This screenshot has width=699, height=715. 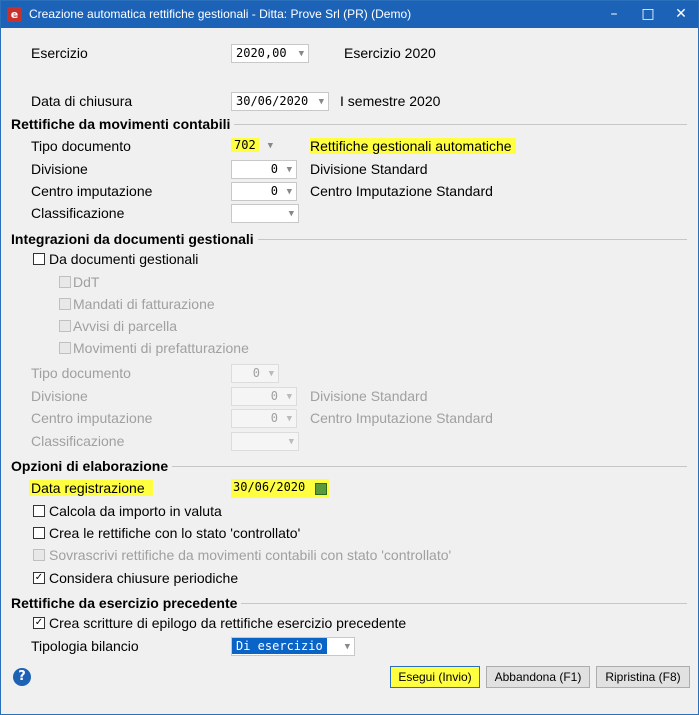 I want to click on int-tipo-doc-label: Tipo documento, so click(x=81, y=373).